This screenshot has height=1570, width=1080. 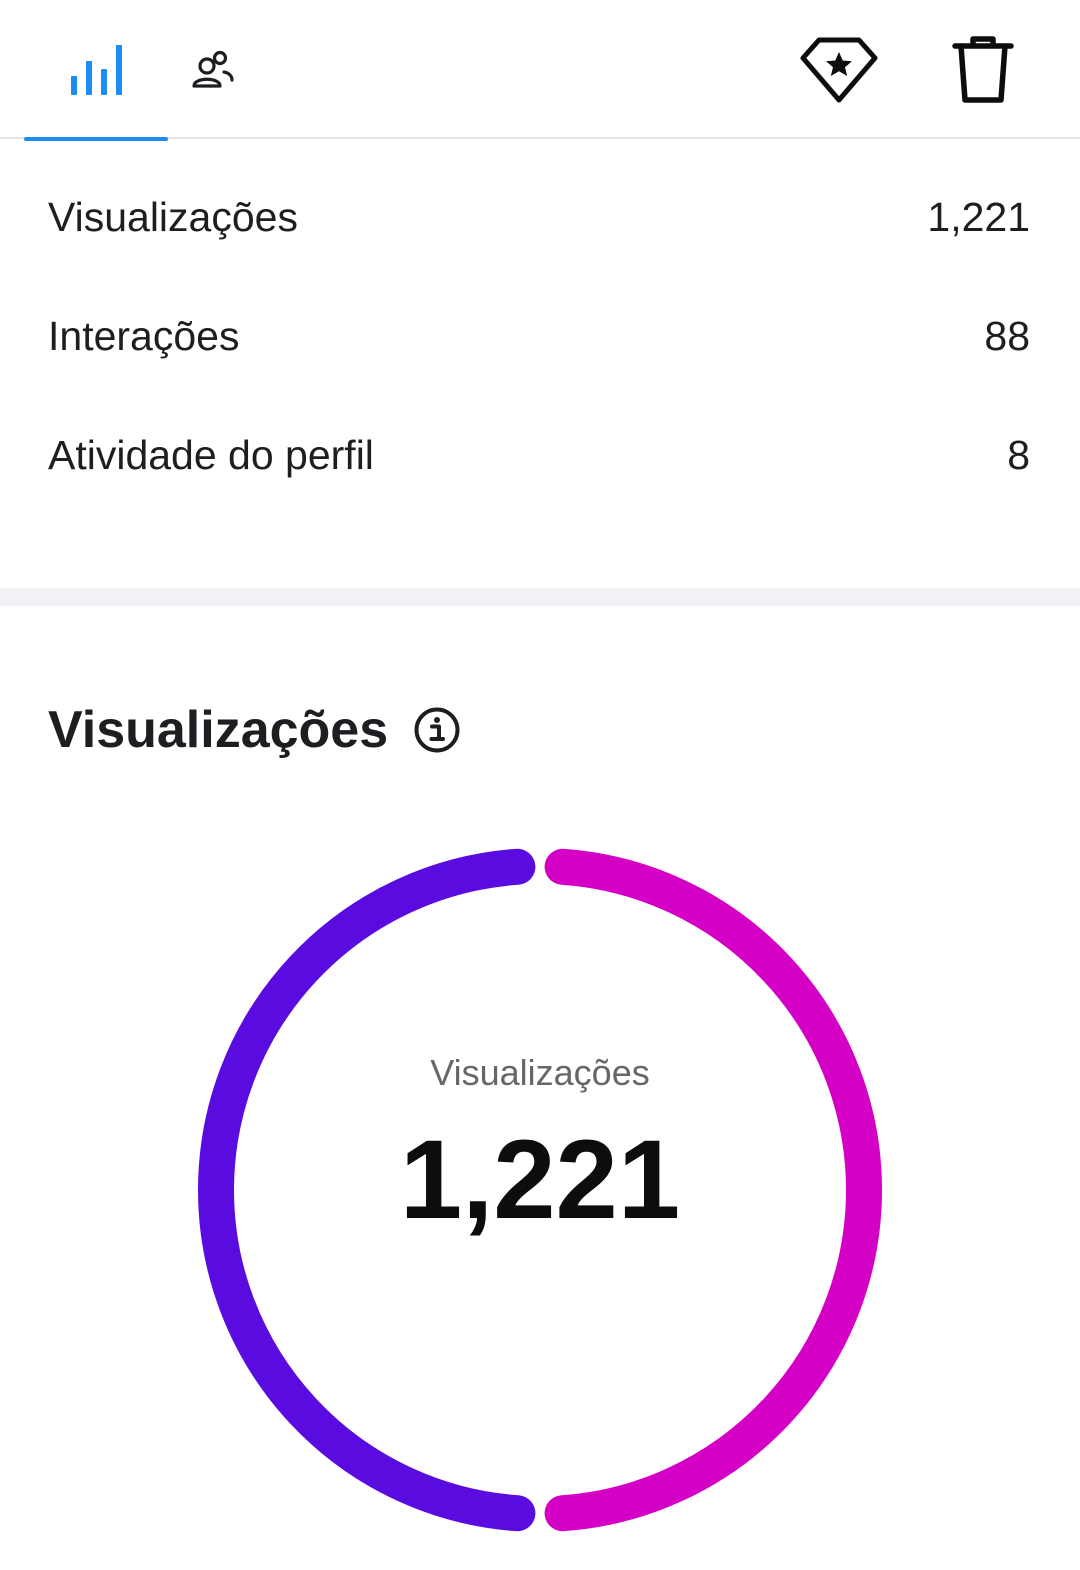 What do you see at coordinates (211, 455) in the screenshot?
I see `metric-label: Atividade do perfil` at bounding box center [211, 455].